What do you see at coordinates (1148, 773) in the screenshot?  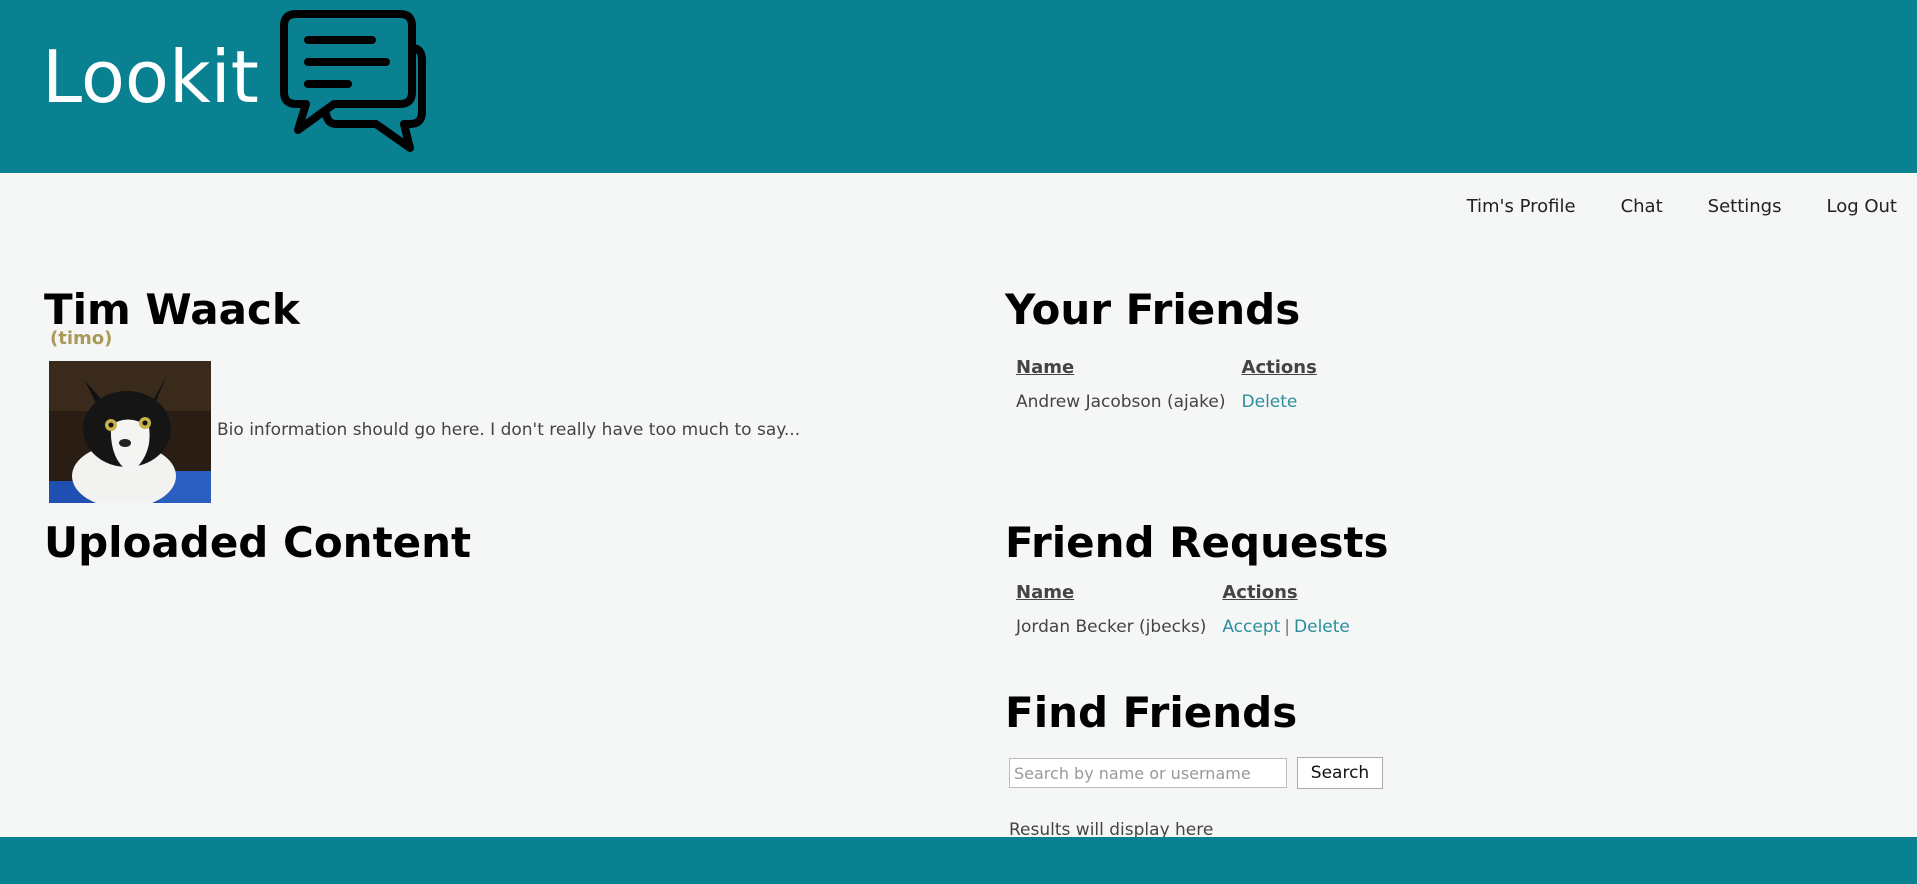 I see `friend-search-input` at bounding box center [1148, 773].